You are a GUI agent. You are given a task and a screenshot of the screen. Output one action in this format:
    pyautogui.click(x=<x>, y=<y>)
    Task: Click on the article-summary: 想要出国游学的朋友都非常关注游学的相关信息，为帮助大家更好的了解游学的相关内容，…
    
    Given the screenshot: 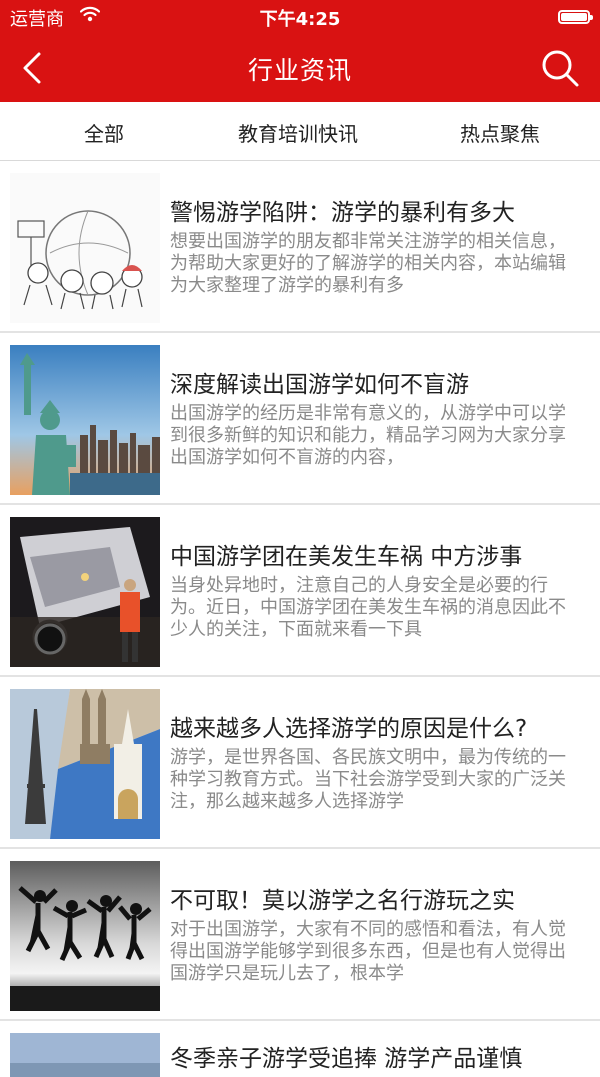 What is the action you would take?
    pyautogui.click(x=368, y=263)
    